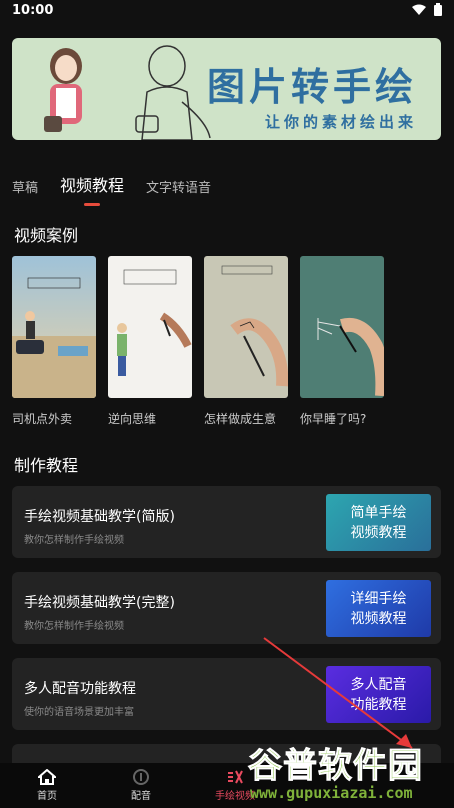 The height and width of the screenshot is (808, 454). What do you see at coordinates (47, 777) in the screenshot?
I see `home-icon` at bounding box center [47, 777].